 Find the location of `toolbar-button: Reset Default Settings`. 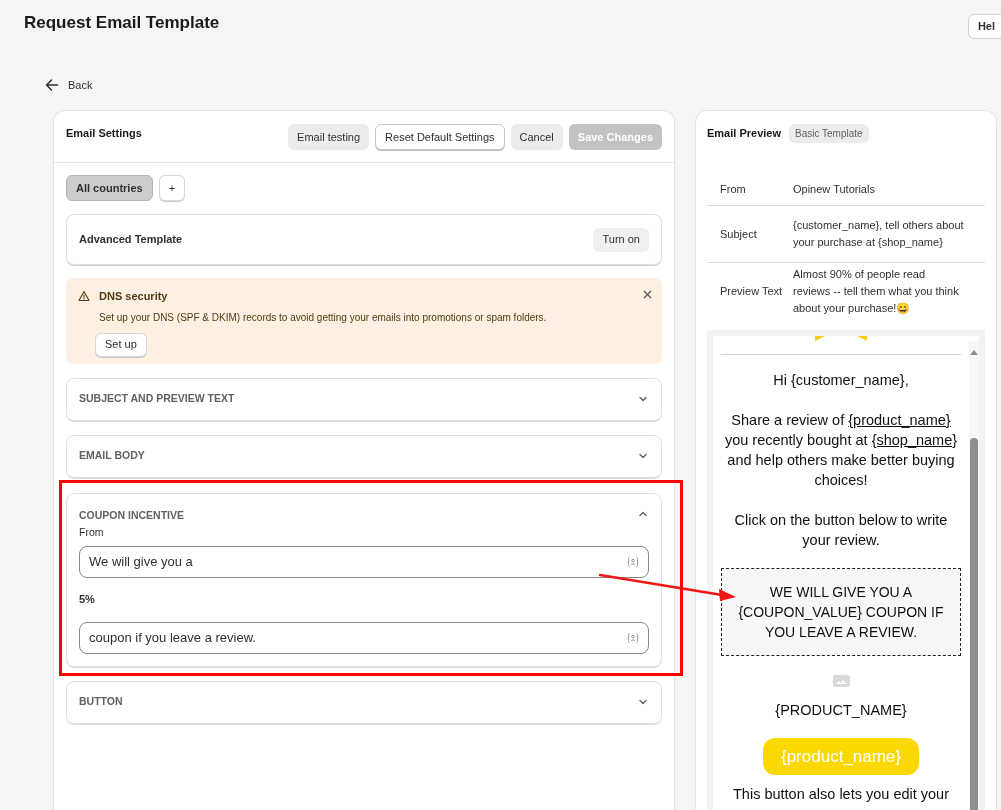

toolbar-button: Reset Default Settings is located at coordinates (440, 137).